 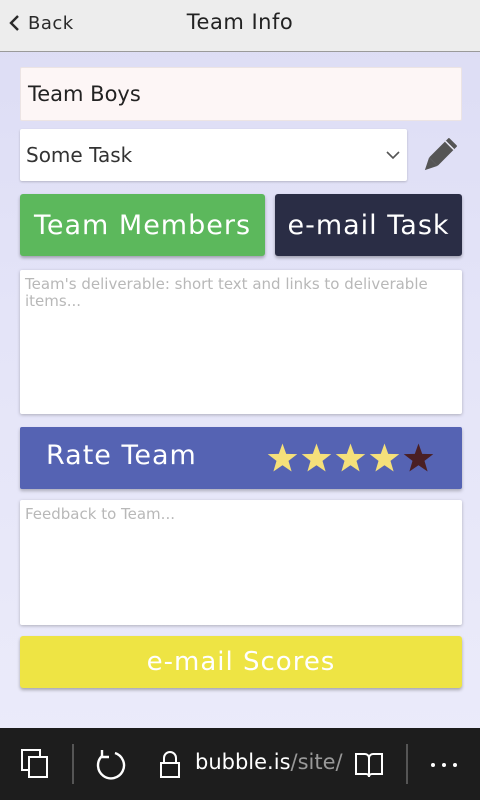 I want to click on url-host: bubble.is, so click(x=243, y=762).